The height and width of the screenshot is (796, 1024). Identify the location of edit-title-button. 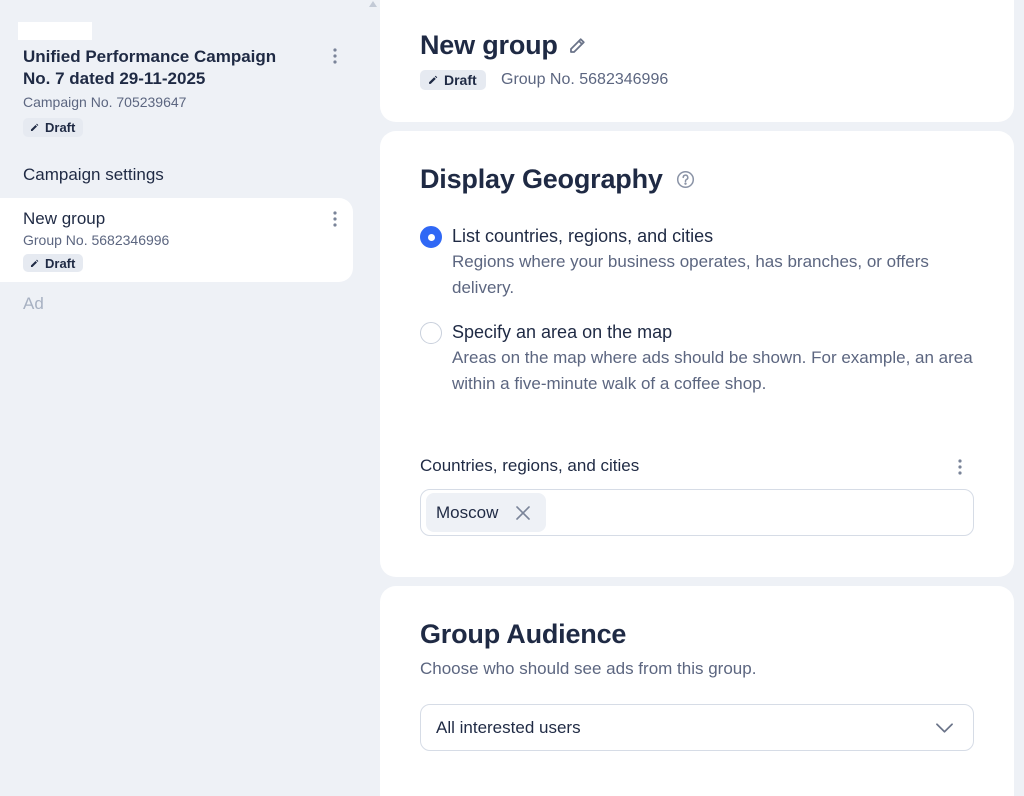
(578, 45).